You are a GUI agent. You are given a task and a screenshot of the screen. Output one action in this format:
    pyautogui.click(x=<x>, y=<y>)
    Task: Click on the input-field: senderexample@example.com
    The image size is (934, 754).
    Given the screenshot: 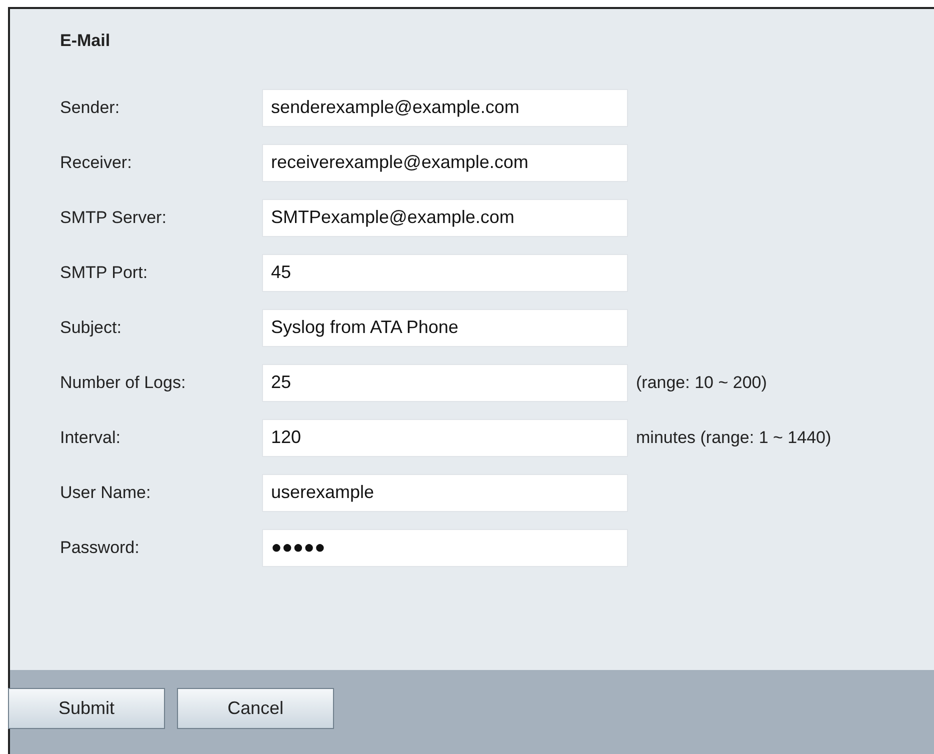 What is the action you would take?
    pyautogui.click(x=445, y=107)
    